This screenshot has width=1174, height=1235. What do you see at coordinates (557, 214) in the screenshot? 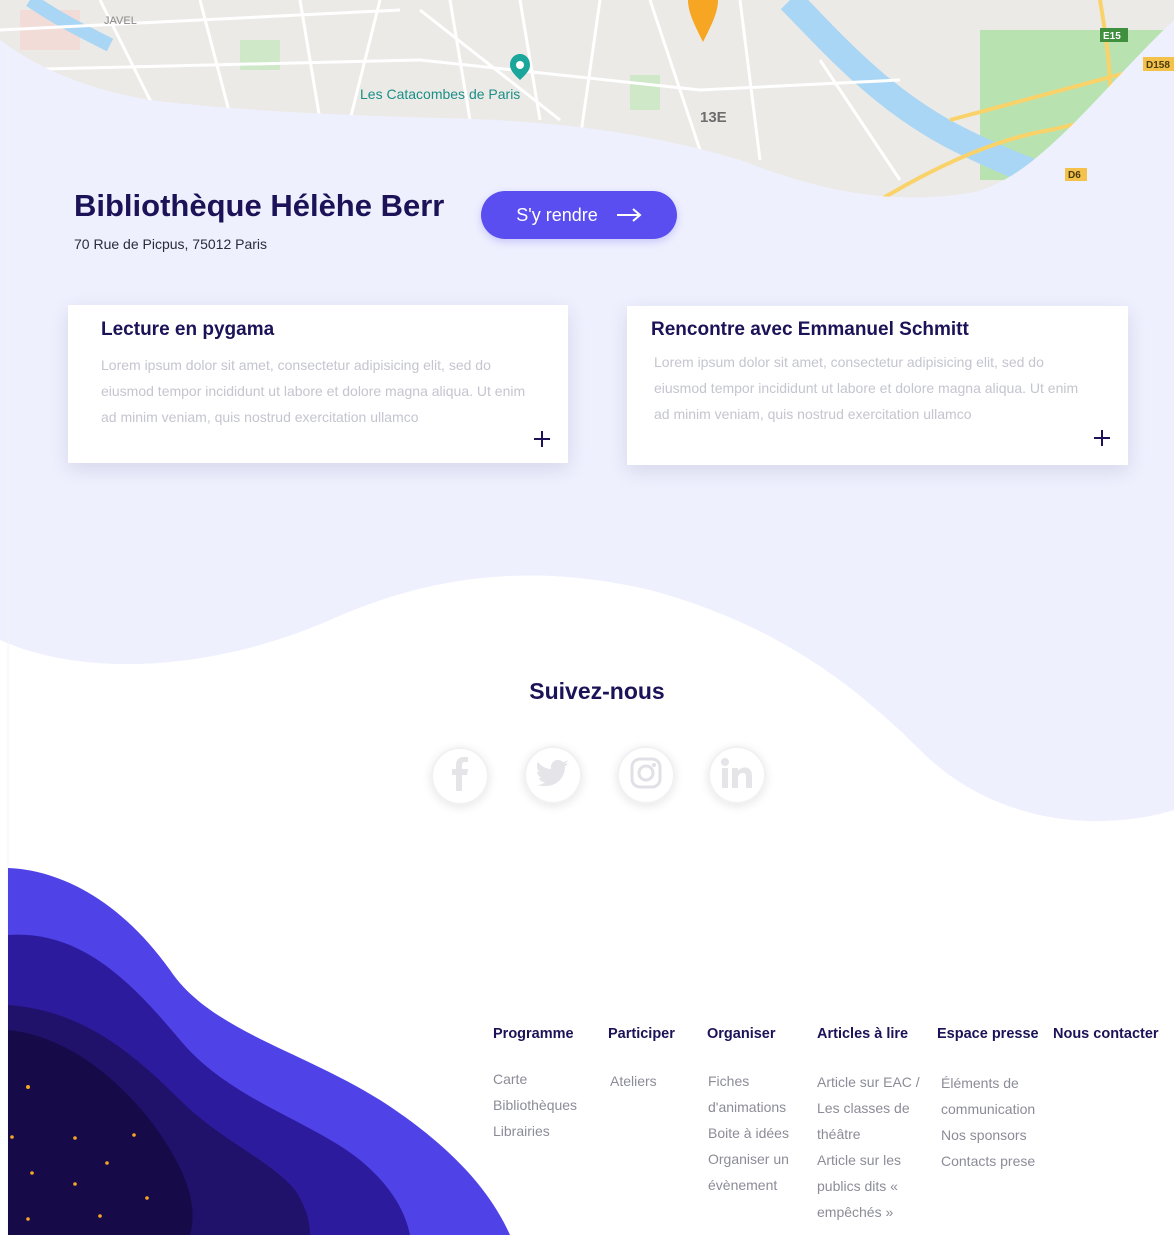
I see `directions-button-label: S'y rendre` at bounding box center [557, 214].